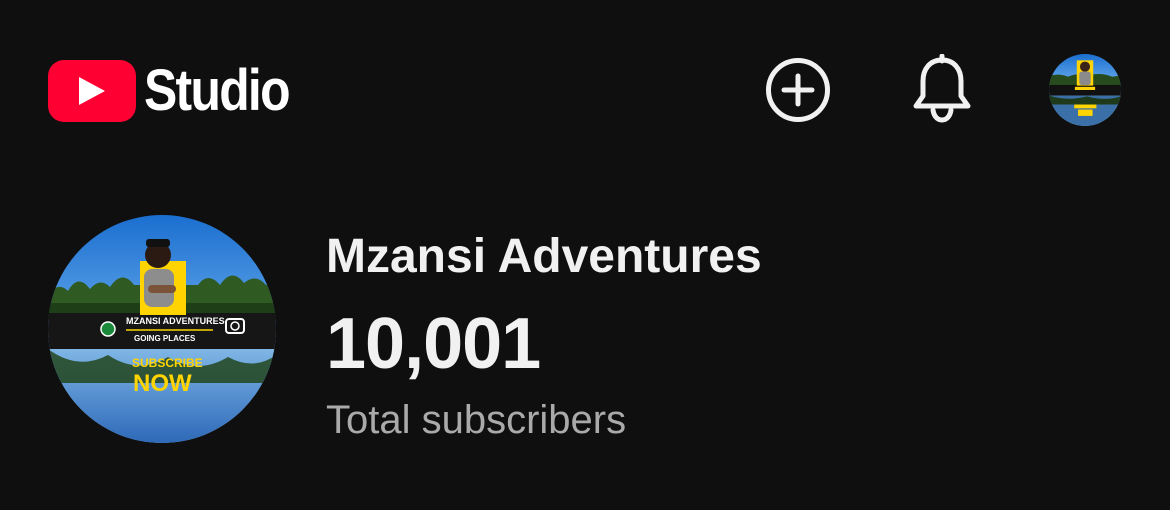 This screenshot has width=1170, height=510. Describe the element at coordinates (476, 420) in the screenshot. I see `subscriber-label: Total subscribers` at that location.